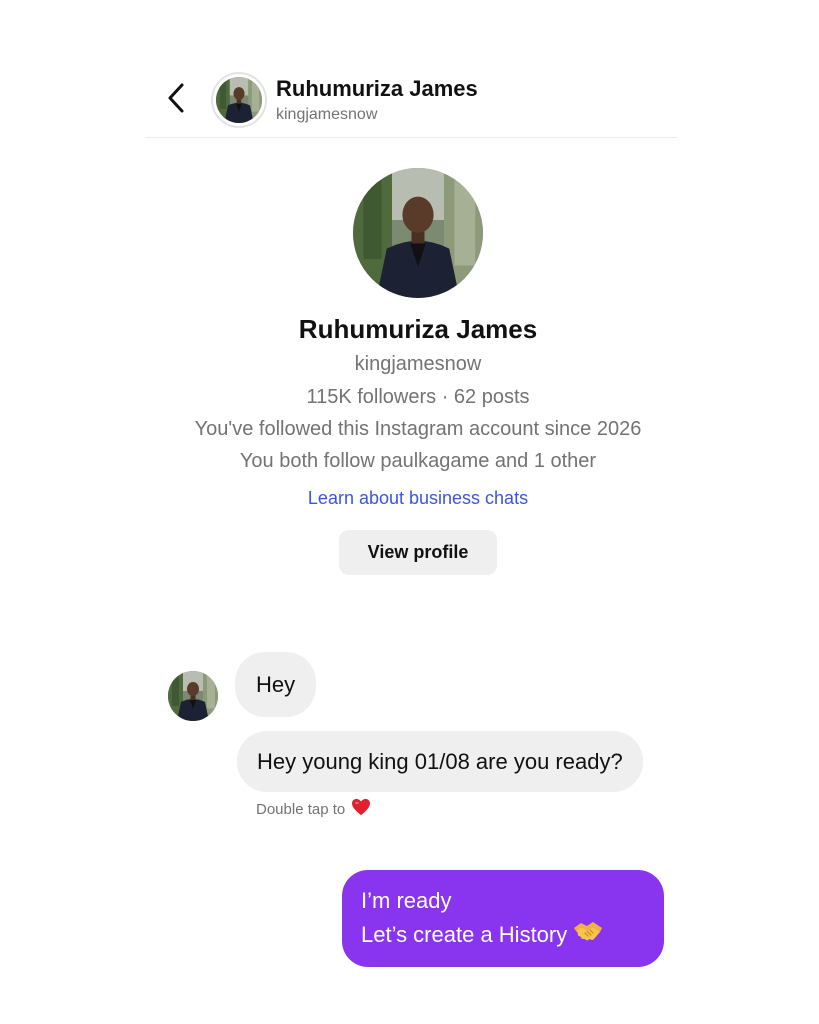 The height and width of the screenshot is (1024, 819). I want to click on header-avatar, so click(239, 100).